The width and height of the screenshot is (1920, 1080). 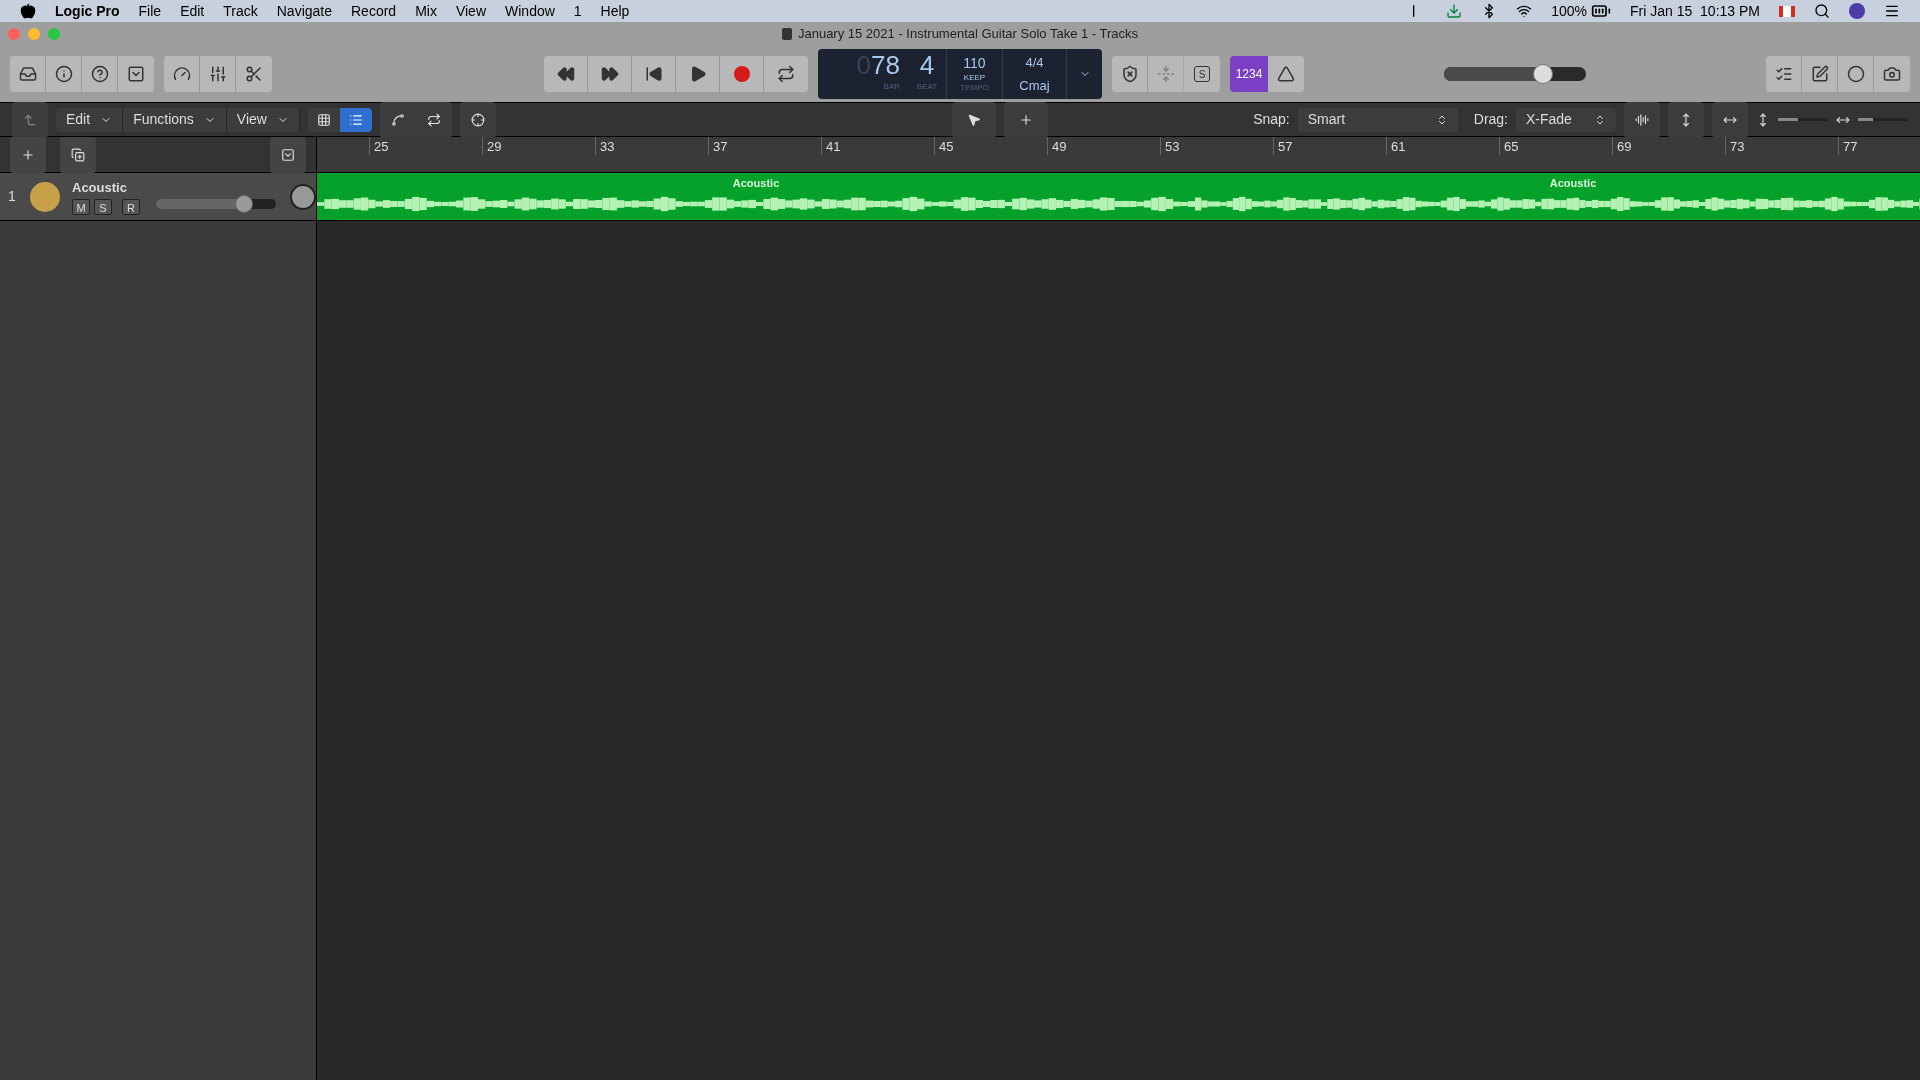 I want to click on rewind-icon, so click(x=565, y=74).